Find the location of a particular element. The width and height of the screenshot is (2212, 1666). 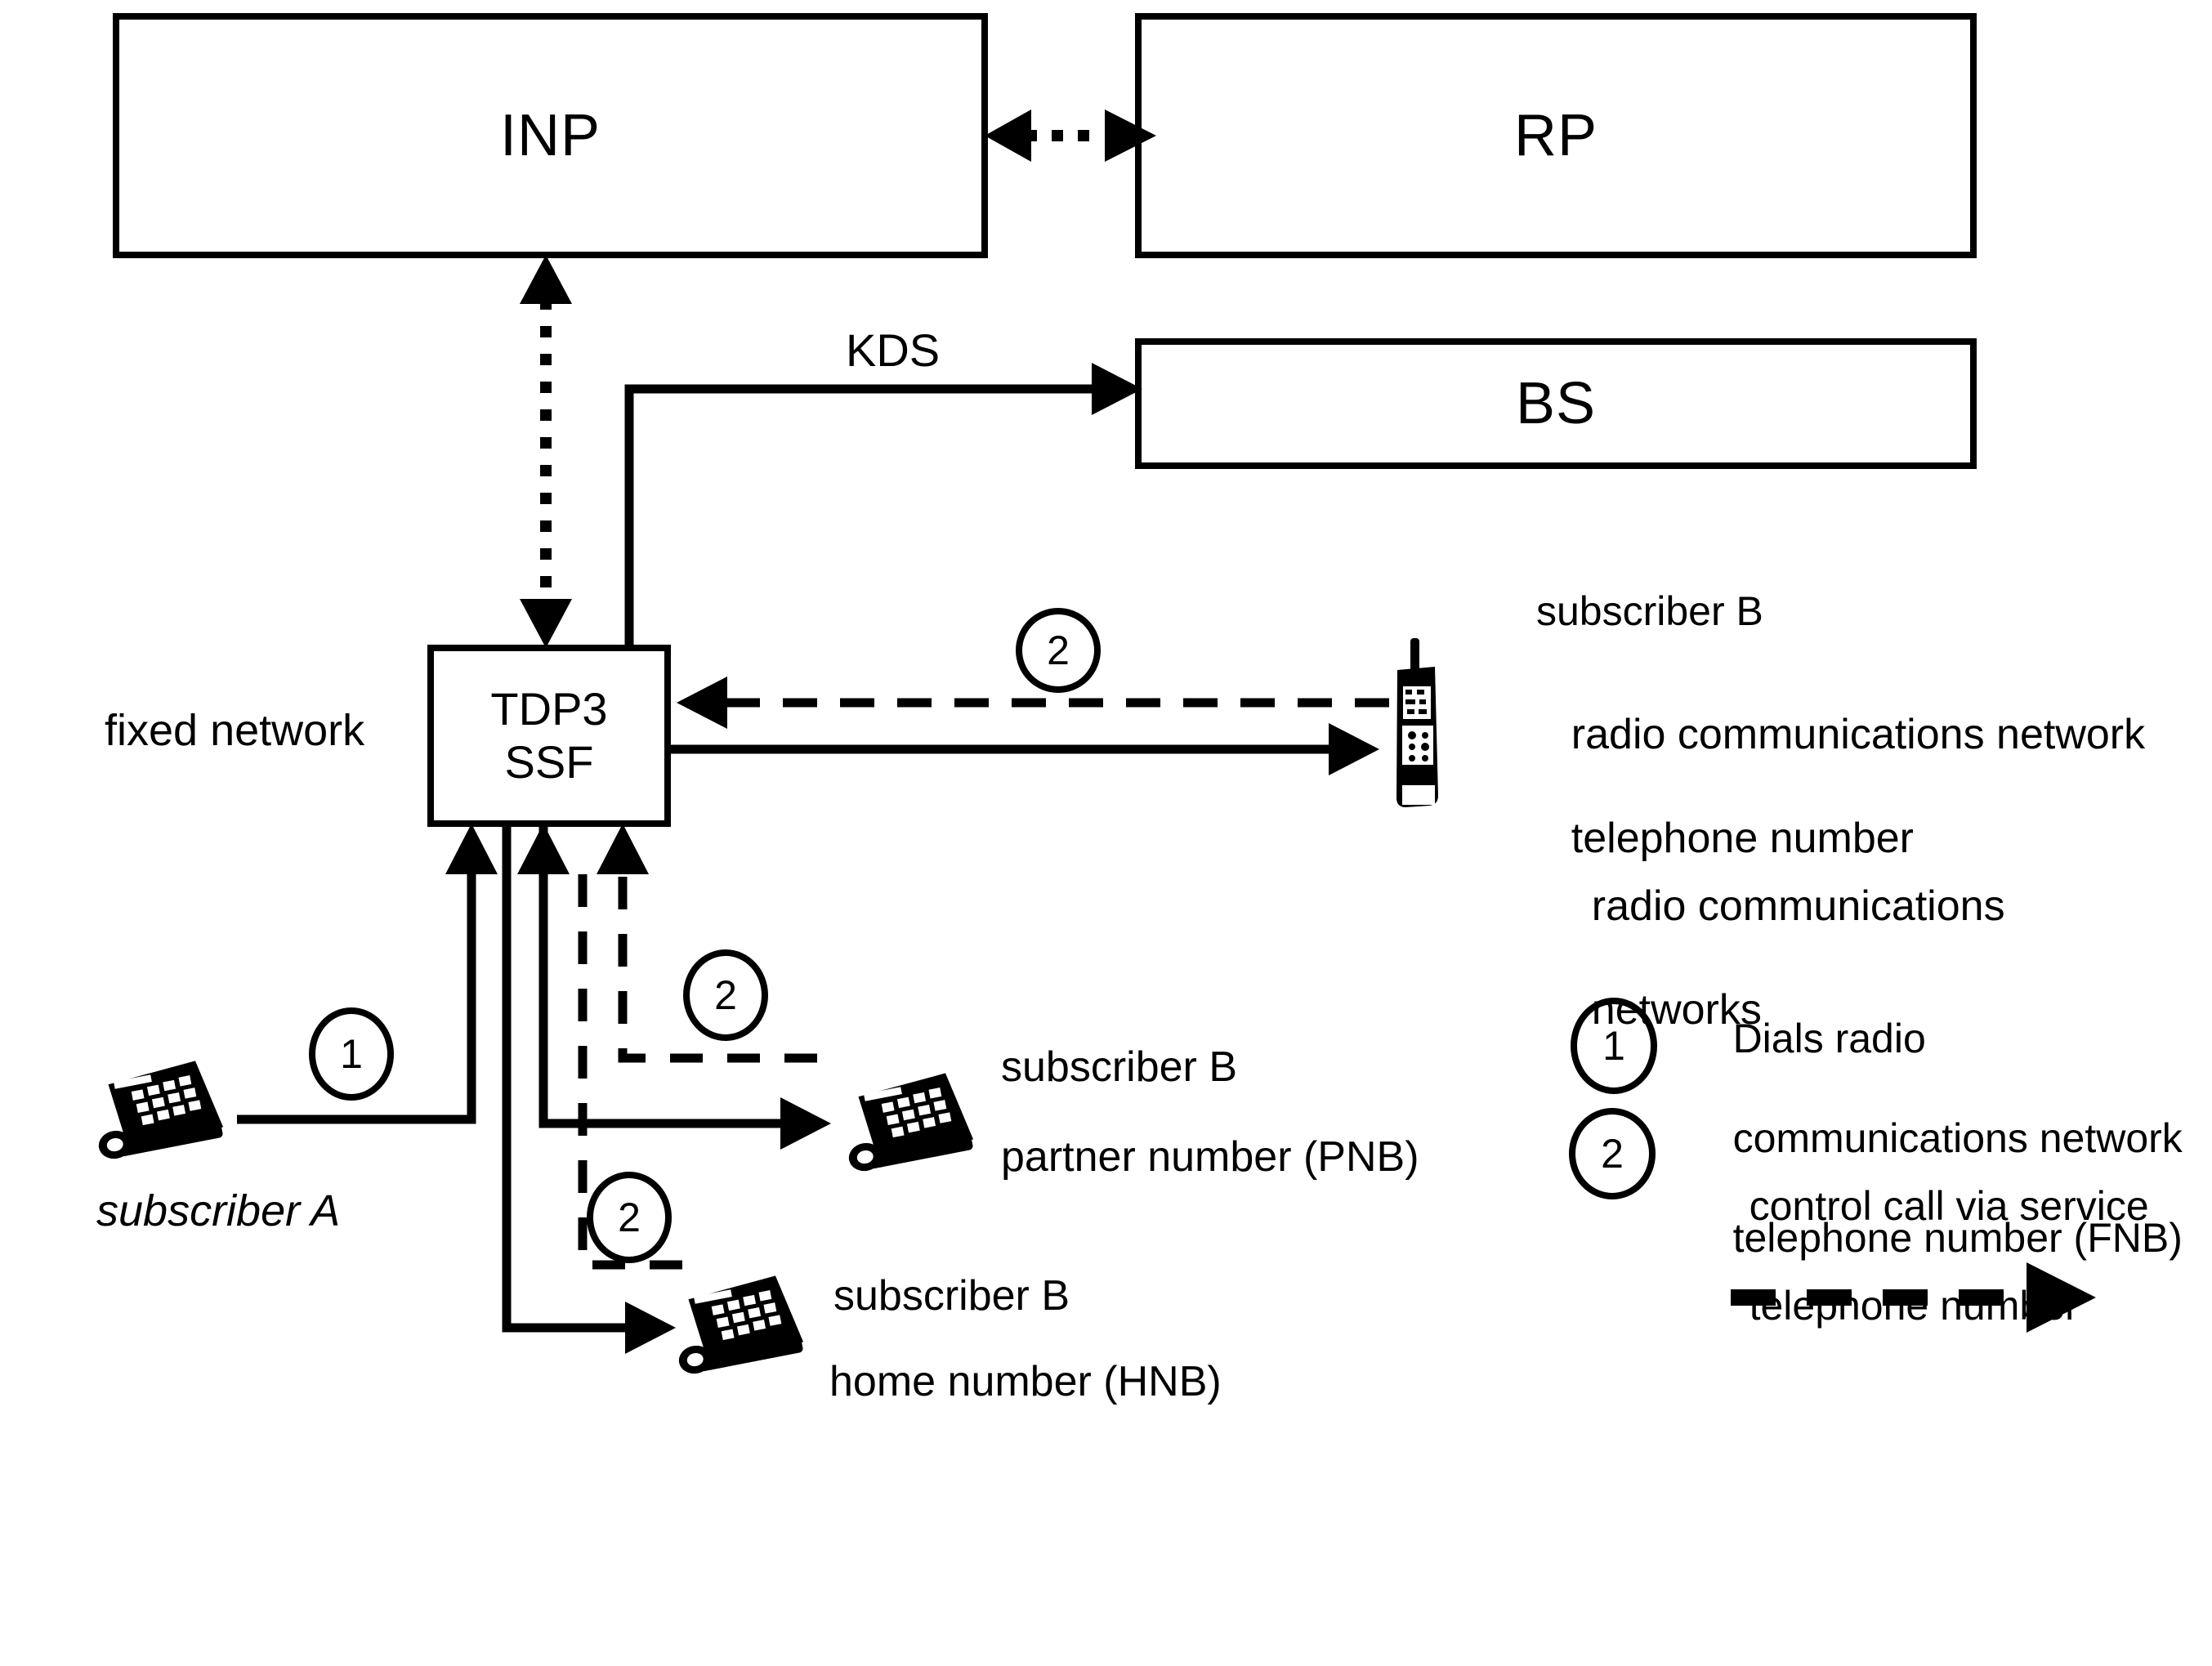

legend-marker-2: 2 is located at coordinates (1612, 1154).